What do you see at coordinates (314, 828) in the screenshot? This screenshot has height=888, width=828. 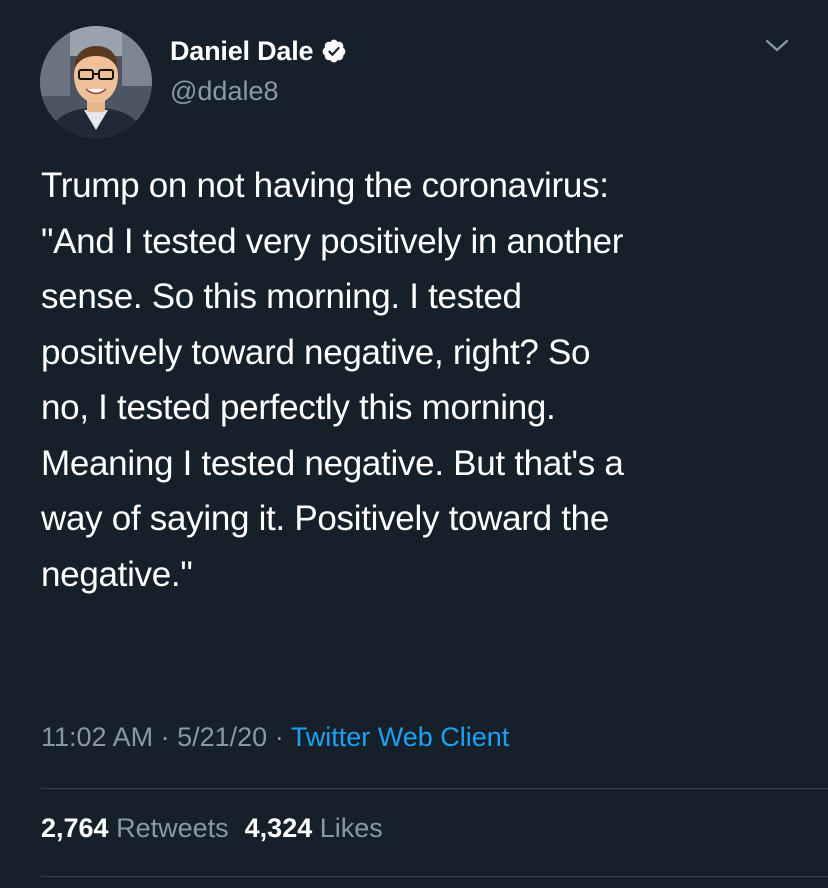 I see `likes-stat: 4,324 Likes` at bounding box center [314, 828].